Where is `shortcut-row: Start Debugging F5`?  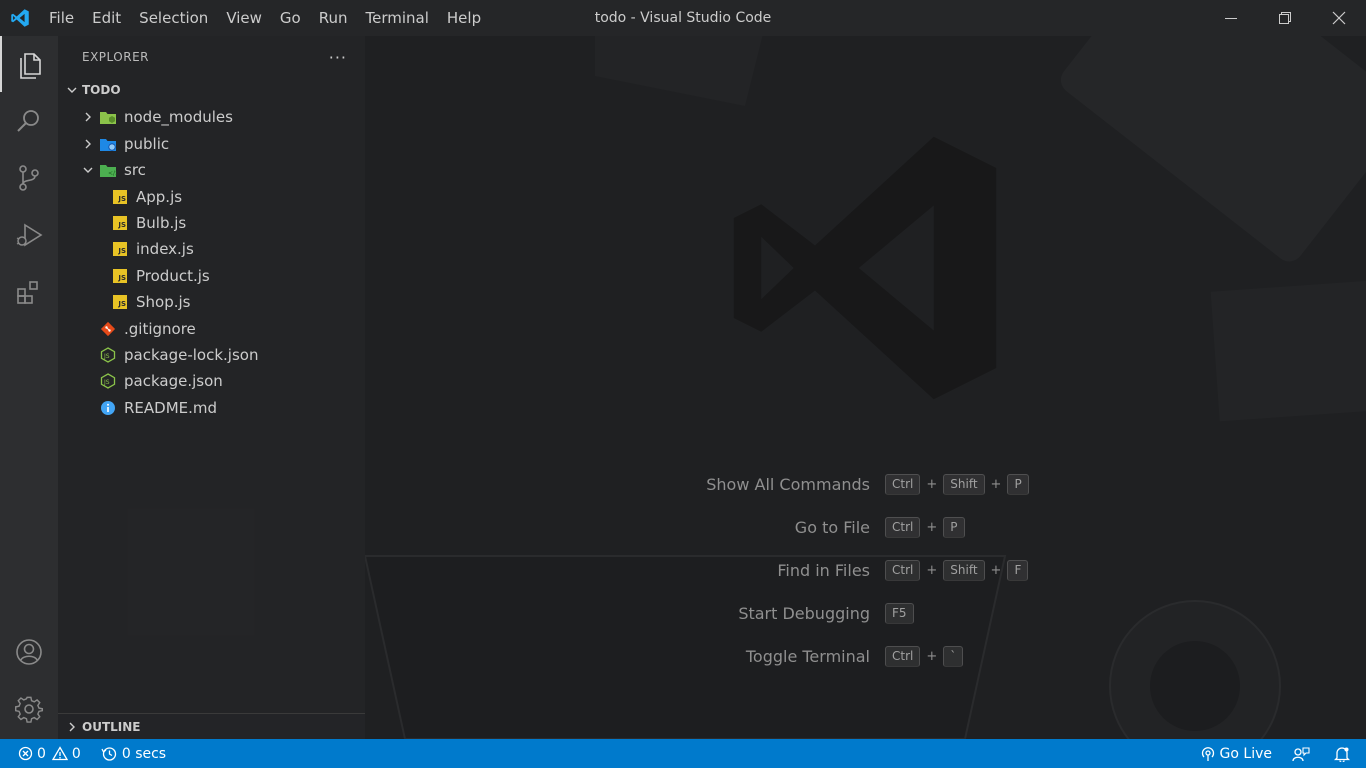
shortcut-row: Start Debugging F5 is located at coordinates (865, 613).